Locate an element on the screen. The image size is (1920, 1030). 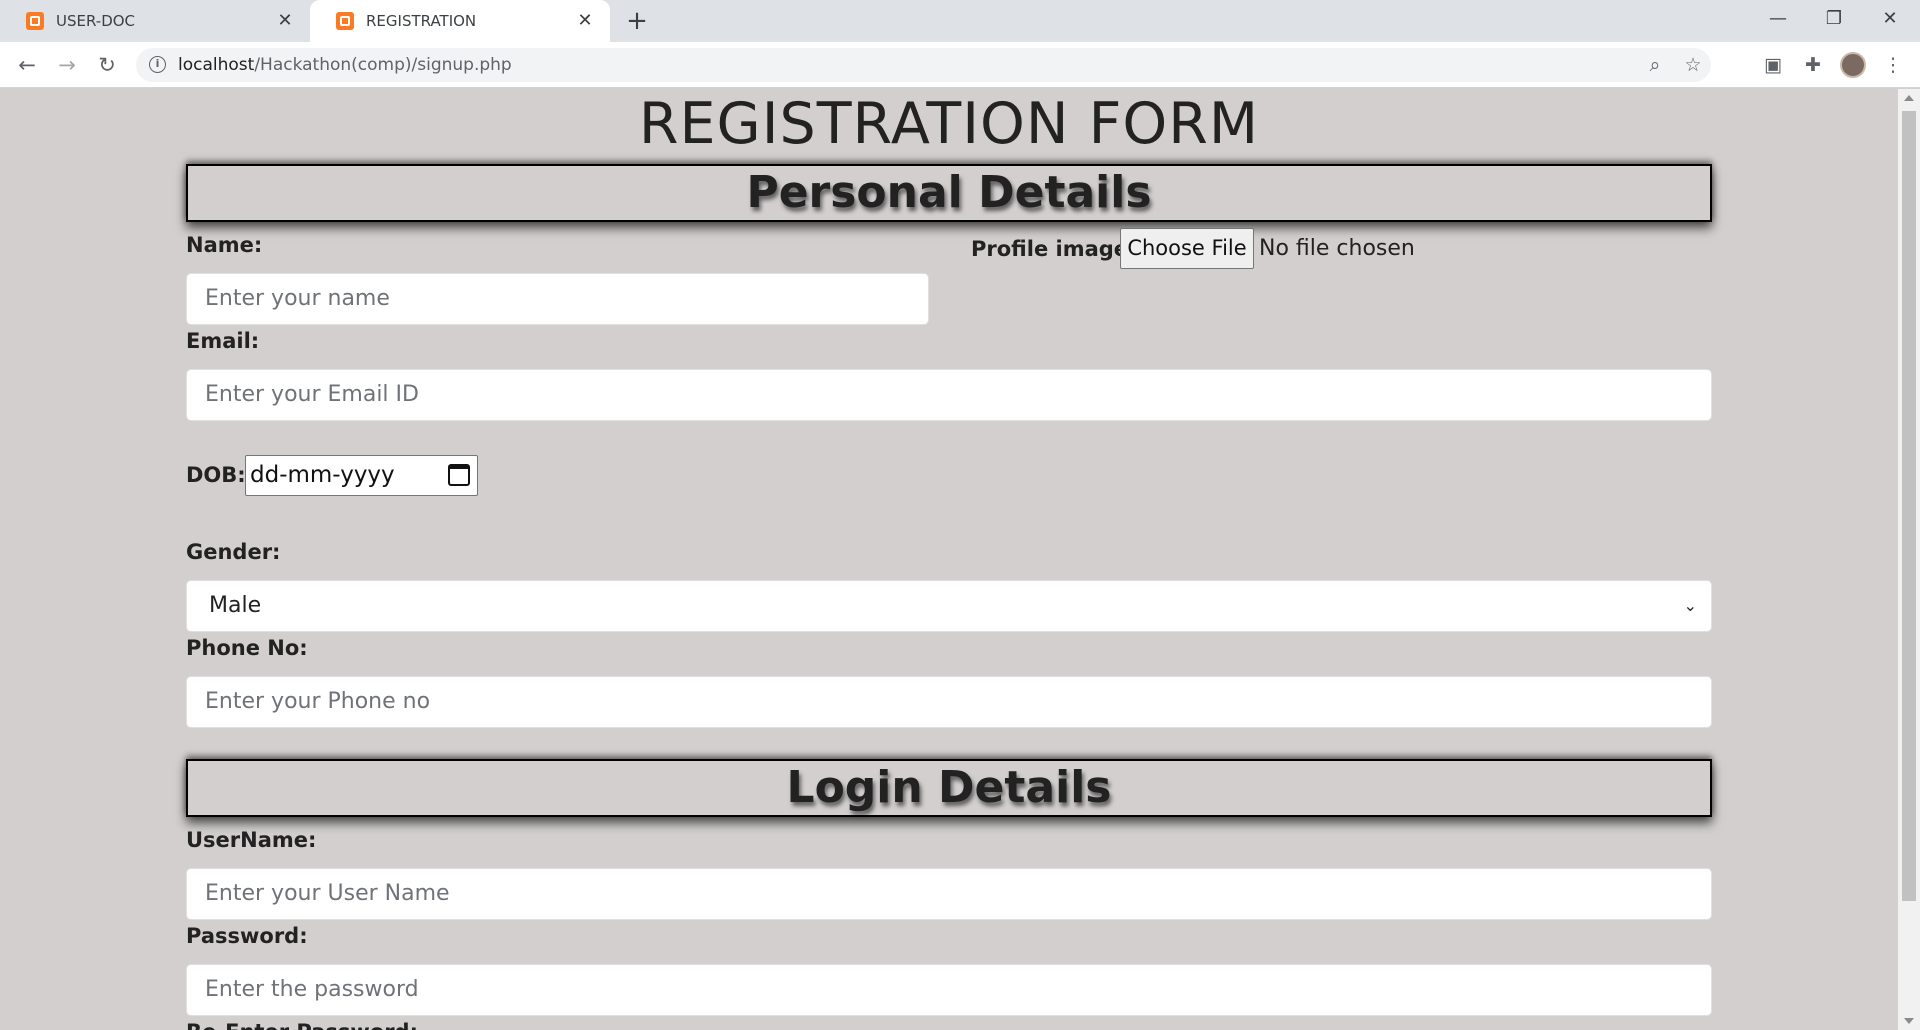
close-window-icon: ✕ is located at coordinates (1890, 19).